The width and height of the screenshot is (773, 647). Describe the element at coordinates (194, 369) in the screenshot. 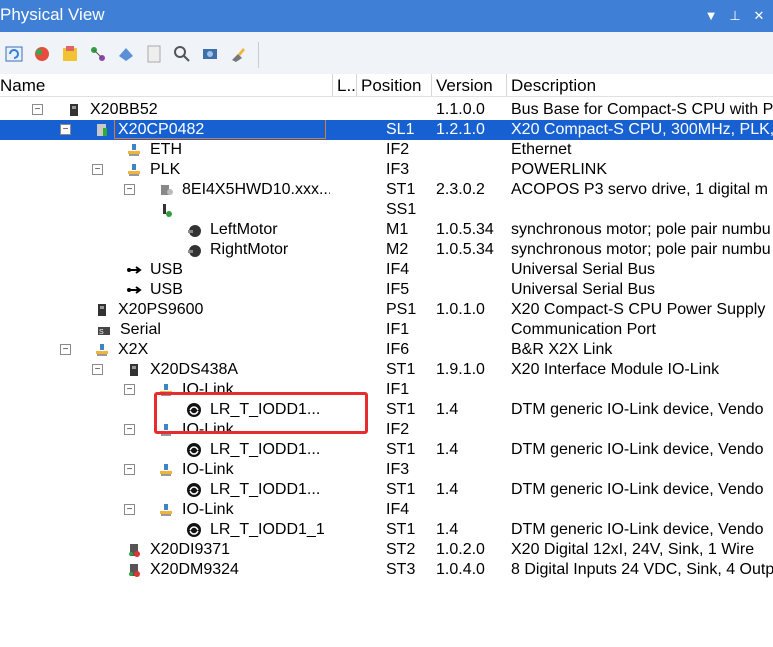

I see `device-name: X20DS438A` at that location.